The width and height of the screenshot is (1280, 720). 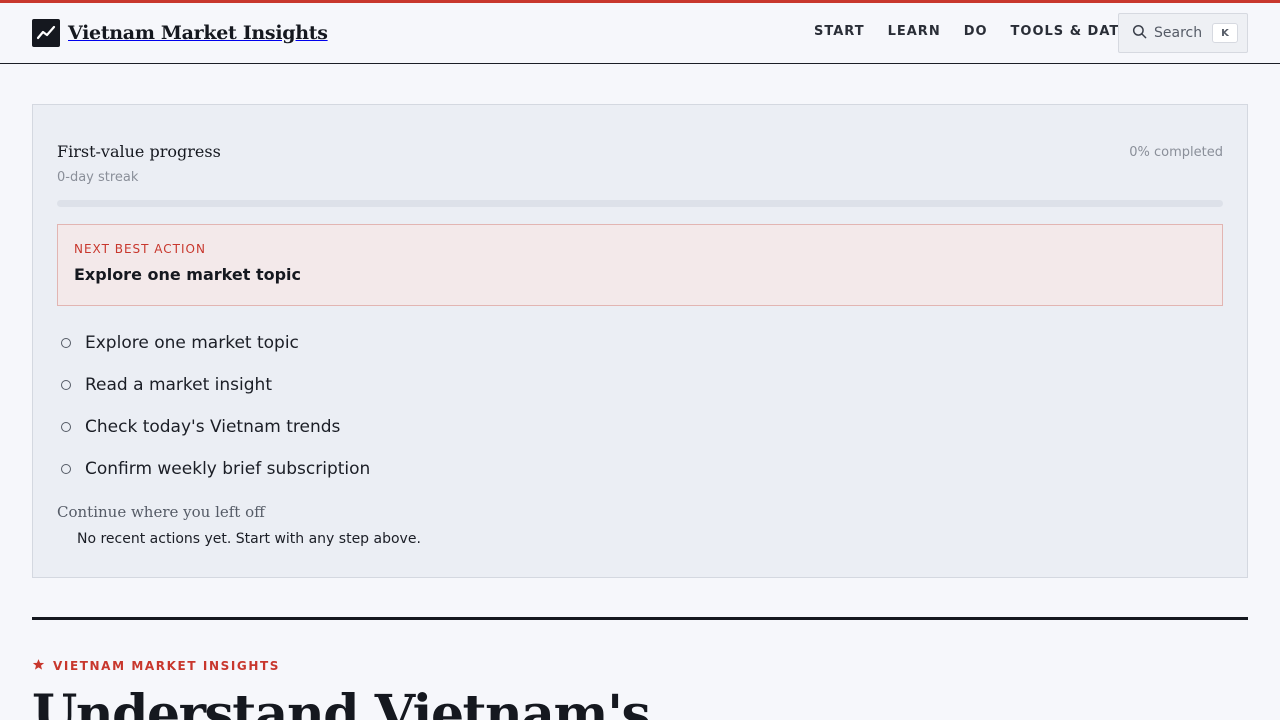 I want to click on hero-heading: Understand Vietnam's, so click(x=341, y=702).